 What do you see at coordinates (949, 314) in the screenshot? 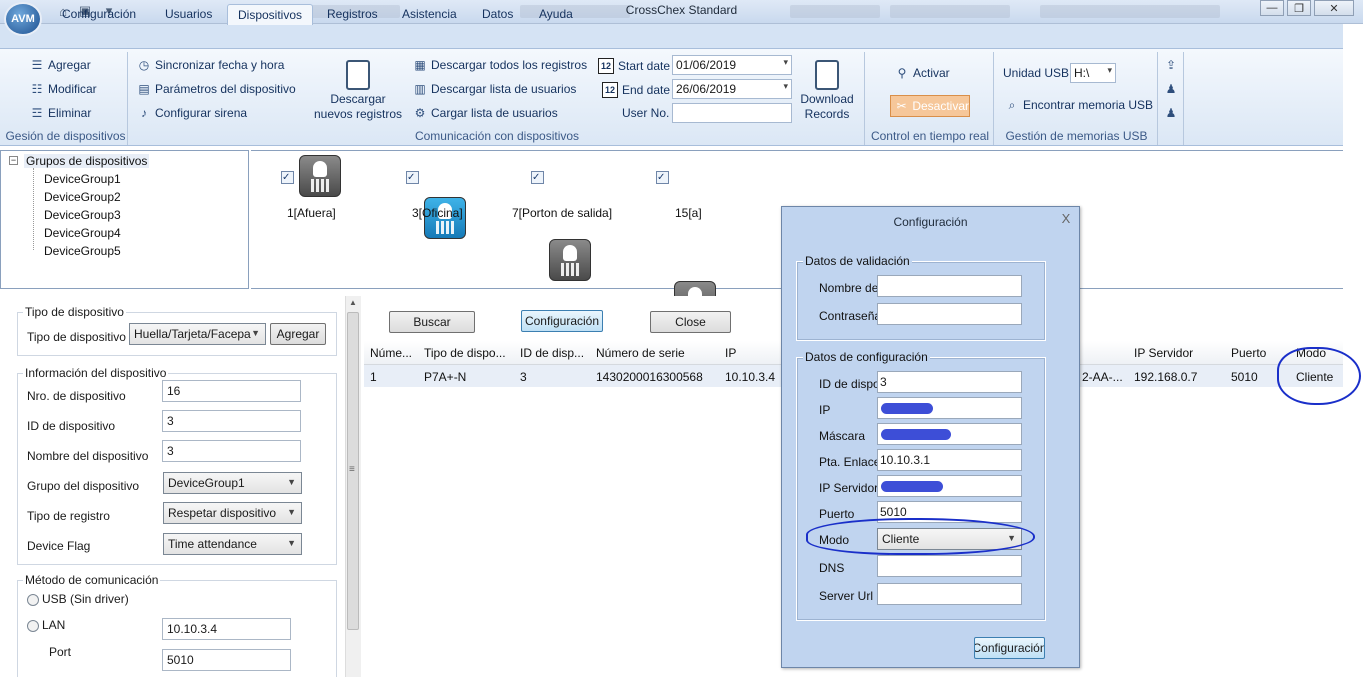
I see `dialog-password-input` at bounding box center [949, 314].